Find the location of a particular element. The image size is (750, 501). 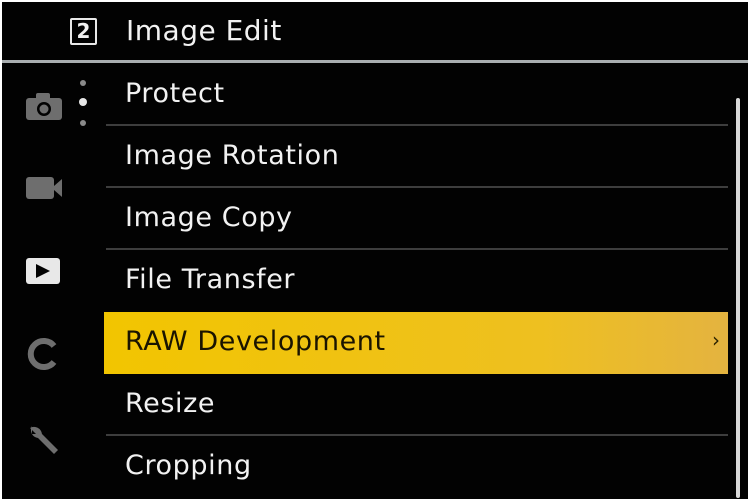

menu-header: 2 Image Edit is located at coordinates (375, 30).